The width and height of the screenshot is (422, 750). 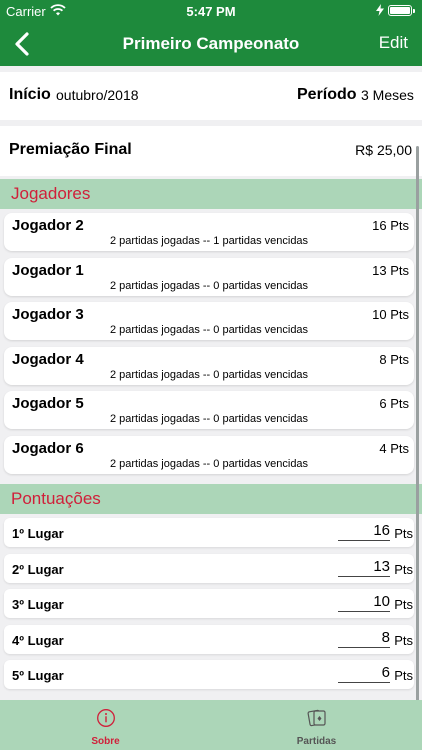 I want to click on scrollbar, so click(x=417, y=423).